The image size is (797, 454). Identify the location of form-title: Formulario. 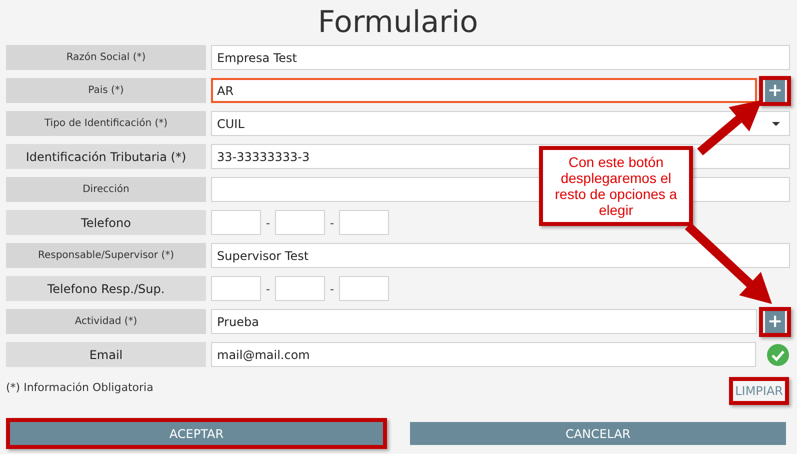
(398, 23).